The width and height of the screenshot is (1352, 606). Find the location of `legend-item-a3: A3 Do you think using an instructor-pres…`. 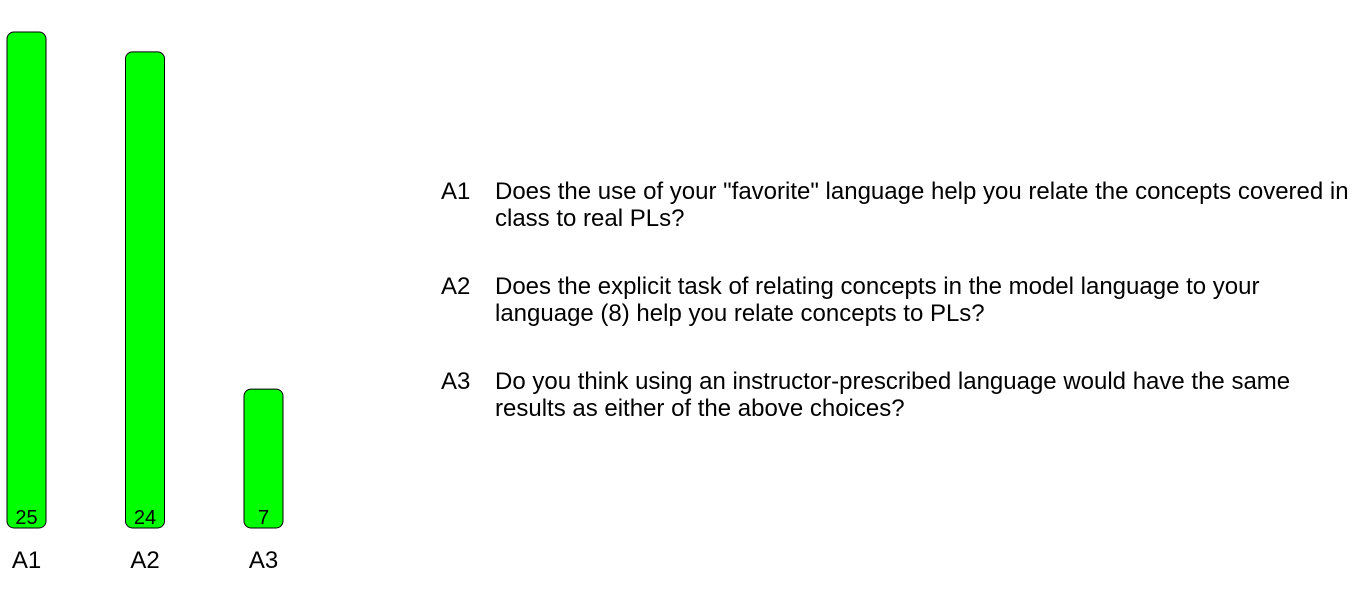

legend-item-a3: A3 Do you think using an instructor-pres… is located at coordinates (896, 395).